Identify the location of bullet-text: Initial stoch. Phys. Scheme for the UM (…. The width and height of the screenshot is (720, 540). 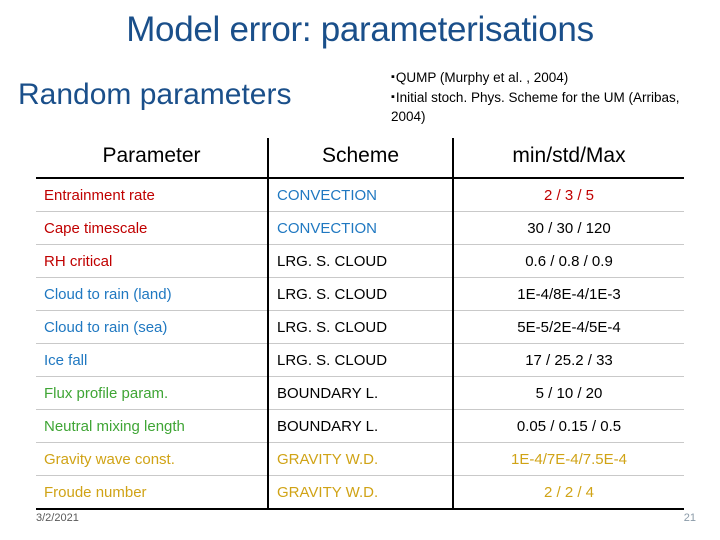
(535, 107).